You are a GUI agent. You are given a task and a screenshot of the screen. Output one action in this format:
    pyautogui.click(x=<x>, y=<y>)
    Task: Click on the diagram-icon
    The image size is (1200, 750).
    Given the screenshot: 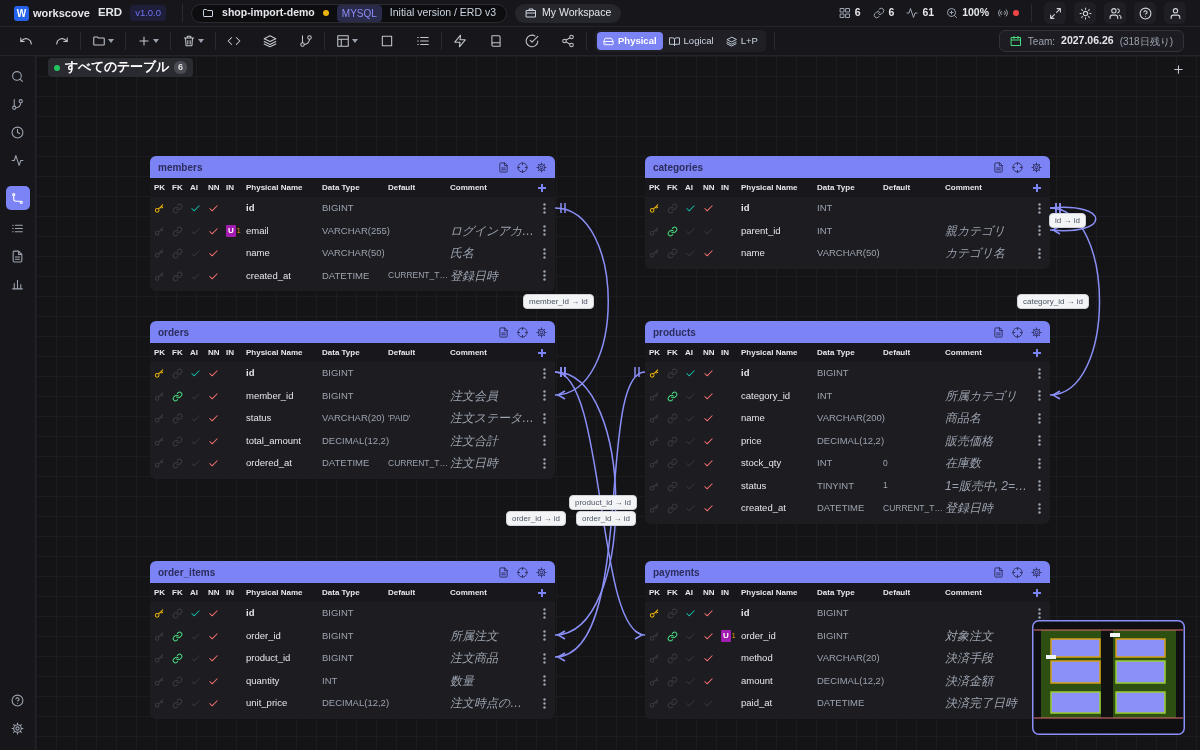 What is the action you would take?
    pyautogui.click(x=17, y=198)
    